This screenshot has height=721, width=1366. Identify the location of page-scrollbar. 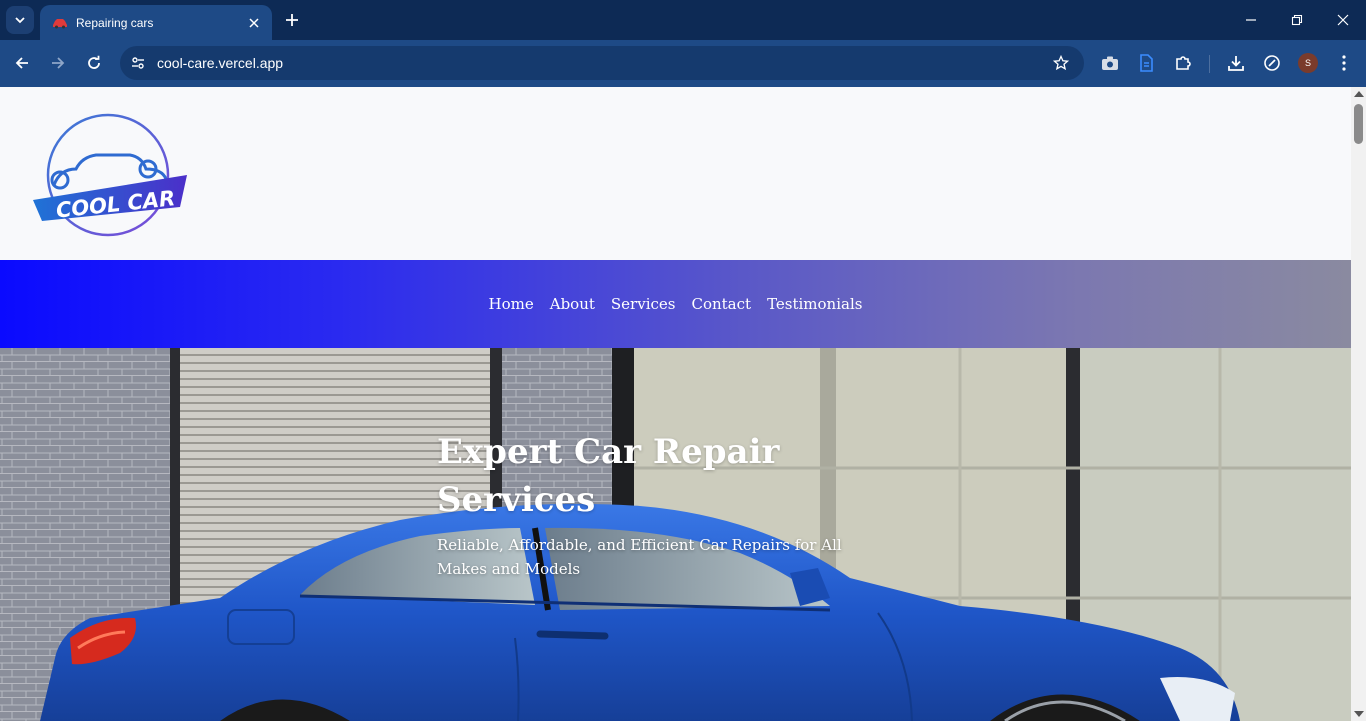
(1358, 404).